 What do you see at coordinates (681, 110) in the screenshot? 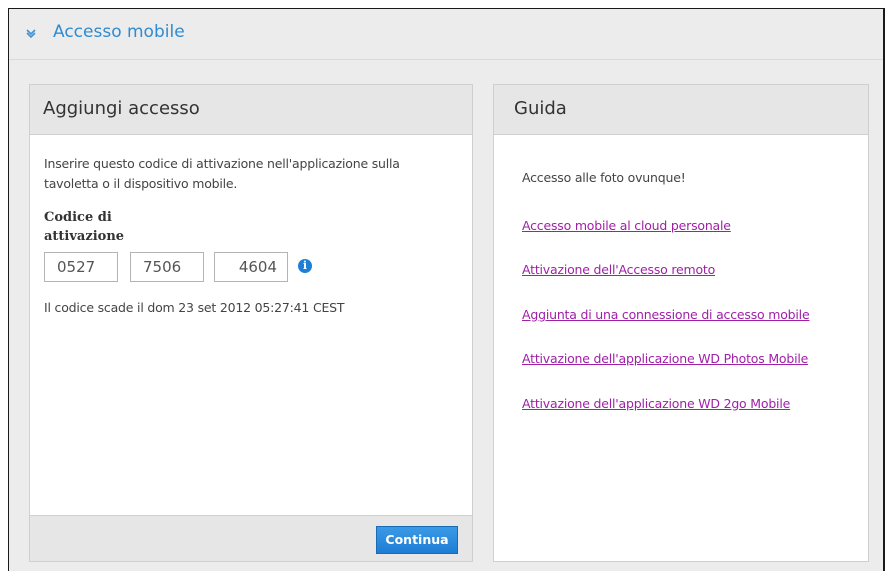
I see `guide-panel-header: Guida` at bounding box center [681, 110].